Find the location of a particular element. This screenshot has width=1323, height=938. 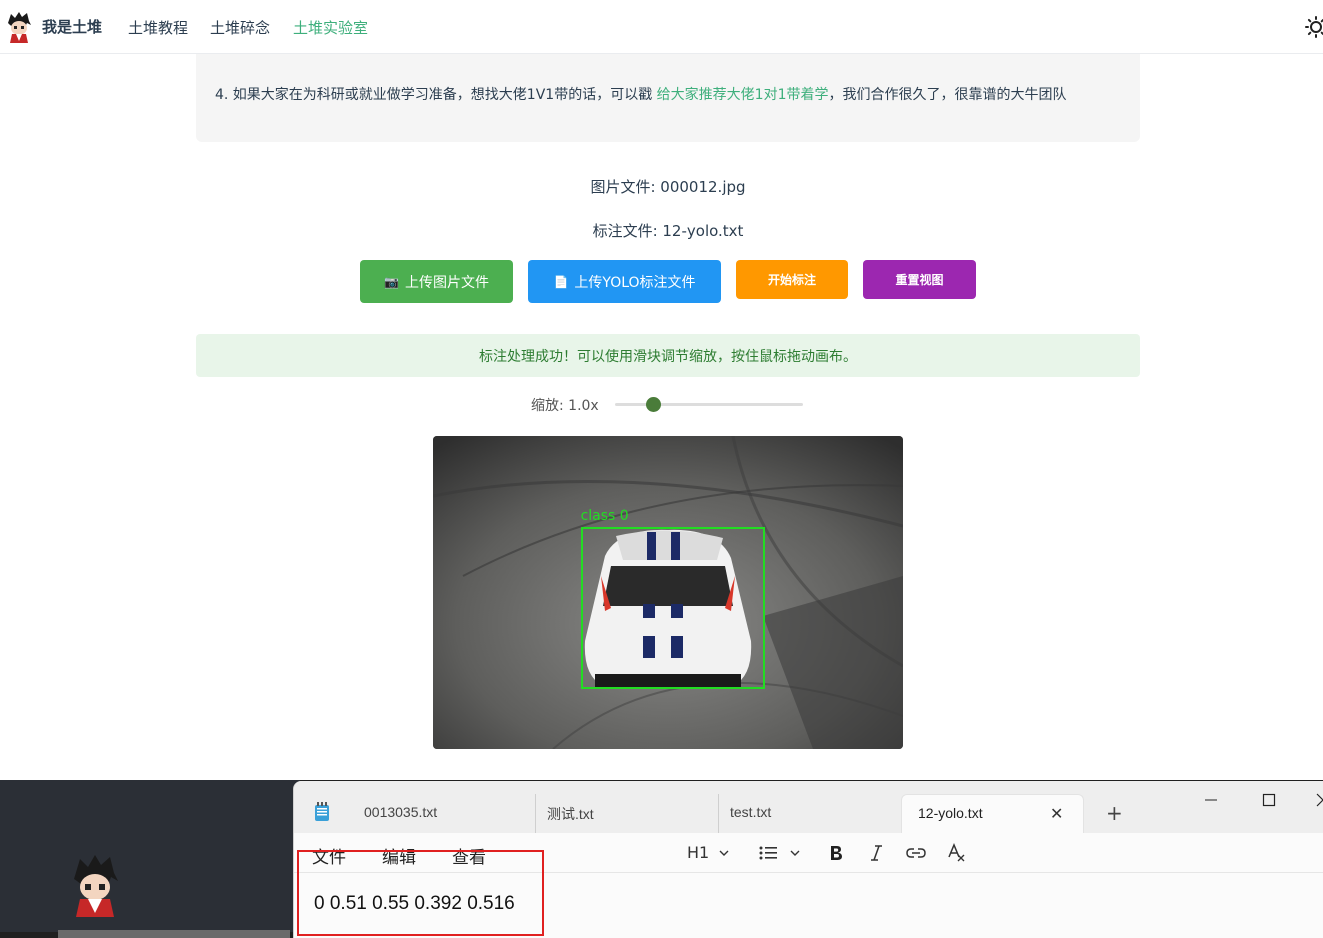

add-tab-icon: + is located at coordinates (1114, 813).